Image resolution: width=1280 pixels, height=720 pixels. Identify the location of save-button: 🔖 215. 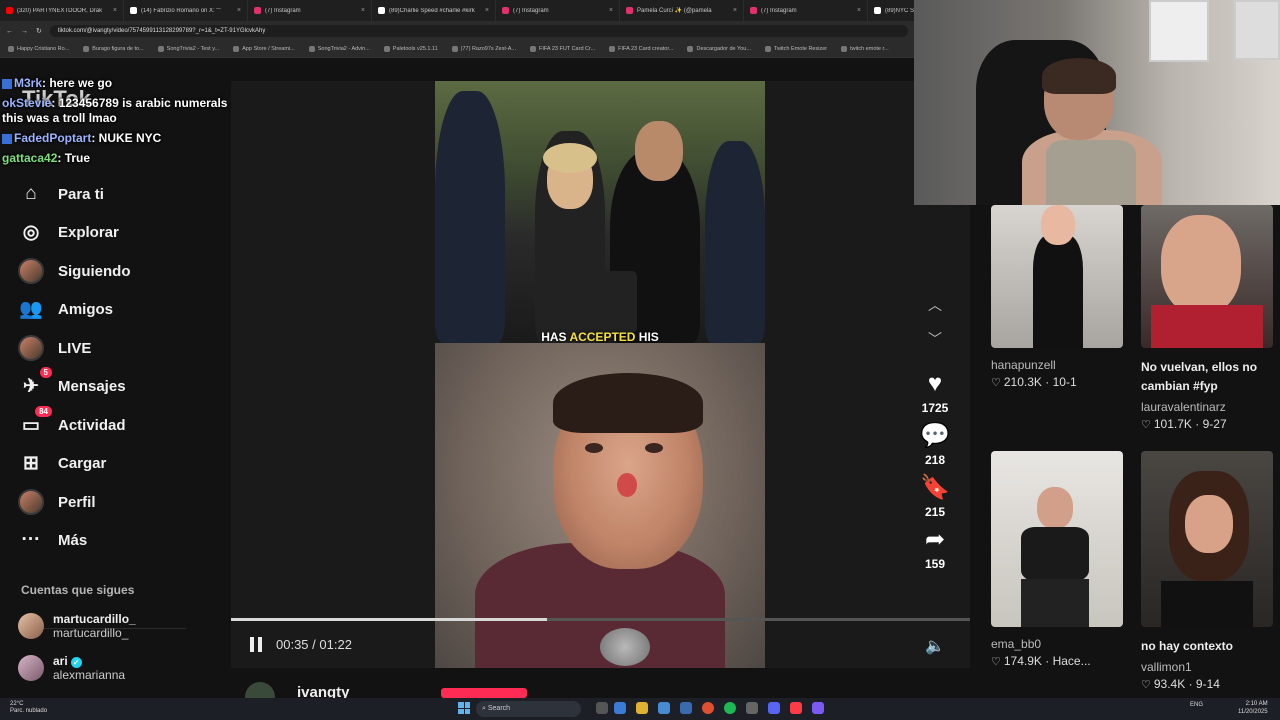
(935, 497).